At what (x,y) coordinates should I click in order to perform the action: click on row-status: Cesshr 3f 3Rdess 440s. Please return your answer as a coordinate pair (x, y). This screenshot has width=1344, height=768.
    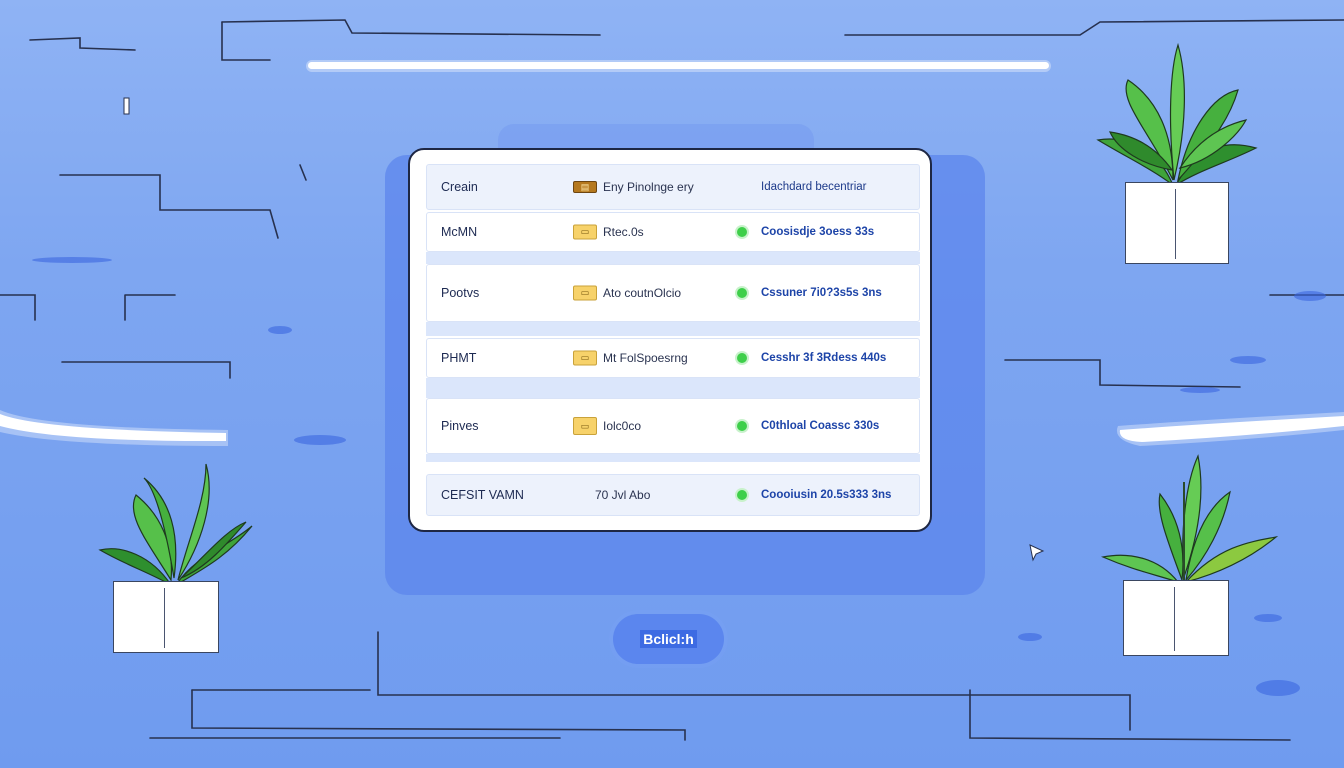
    Looking at the image, I should click on (824, 358).